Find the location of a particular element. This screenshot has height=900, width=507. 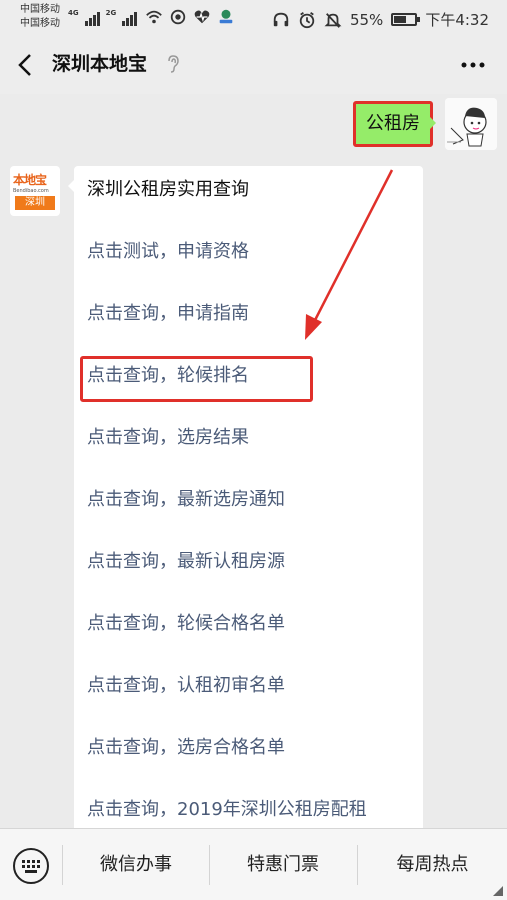

menu-wechat-services: 微信办事 is located at coordinates (136, 864).